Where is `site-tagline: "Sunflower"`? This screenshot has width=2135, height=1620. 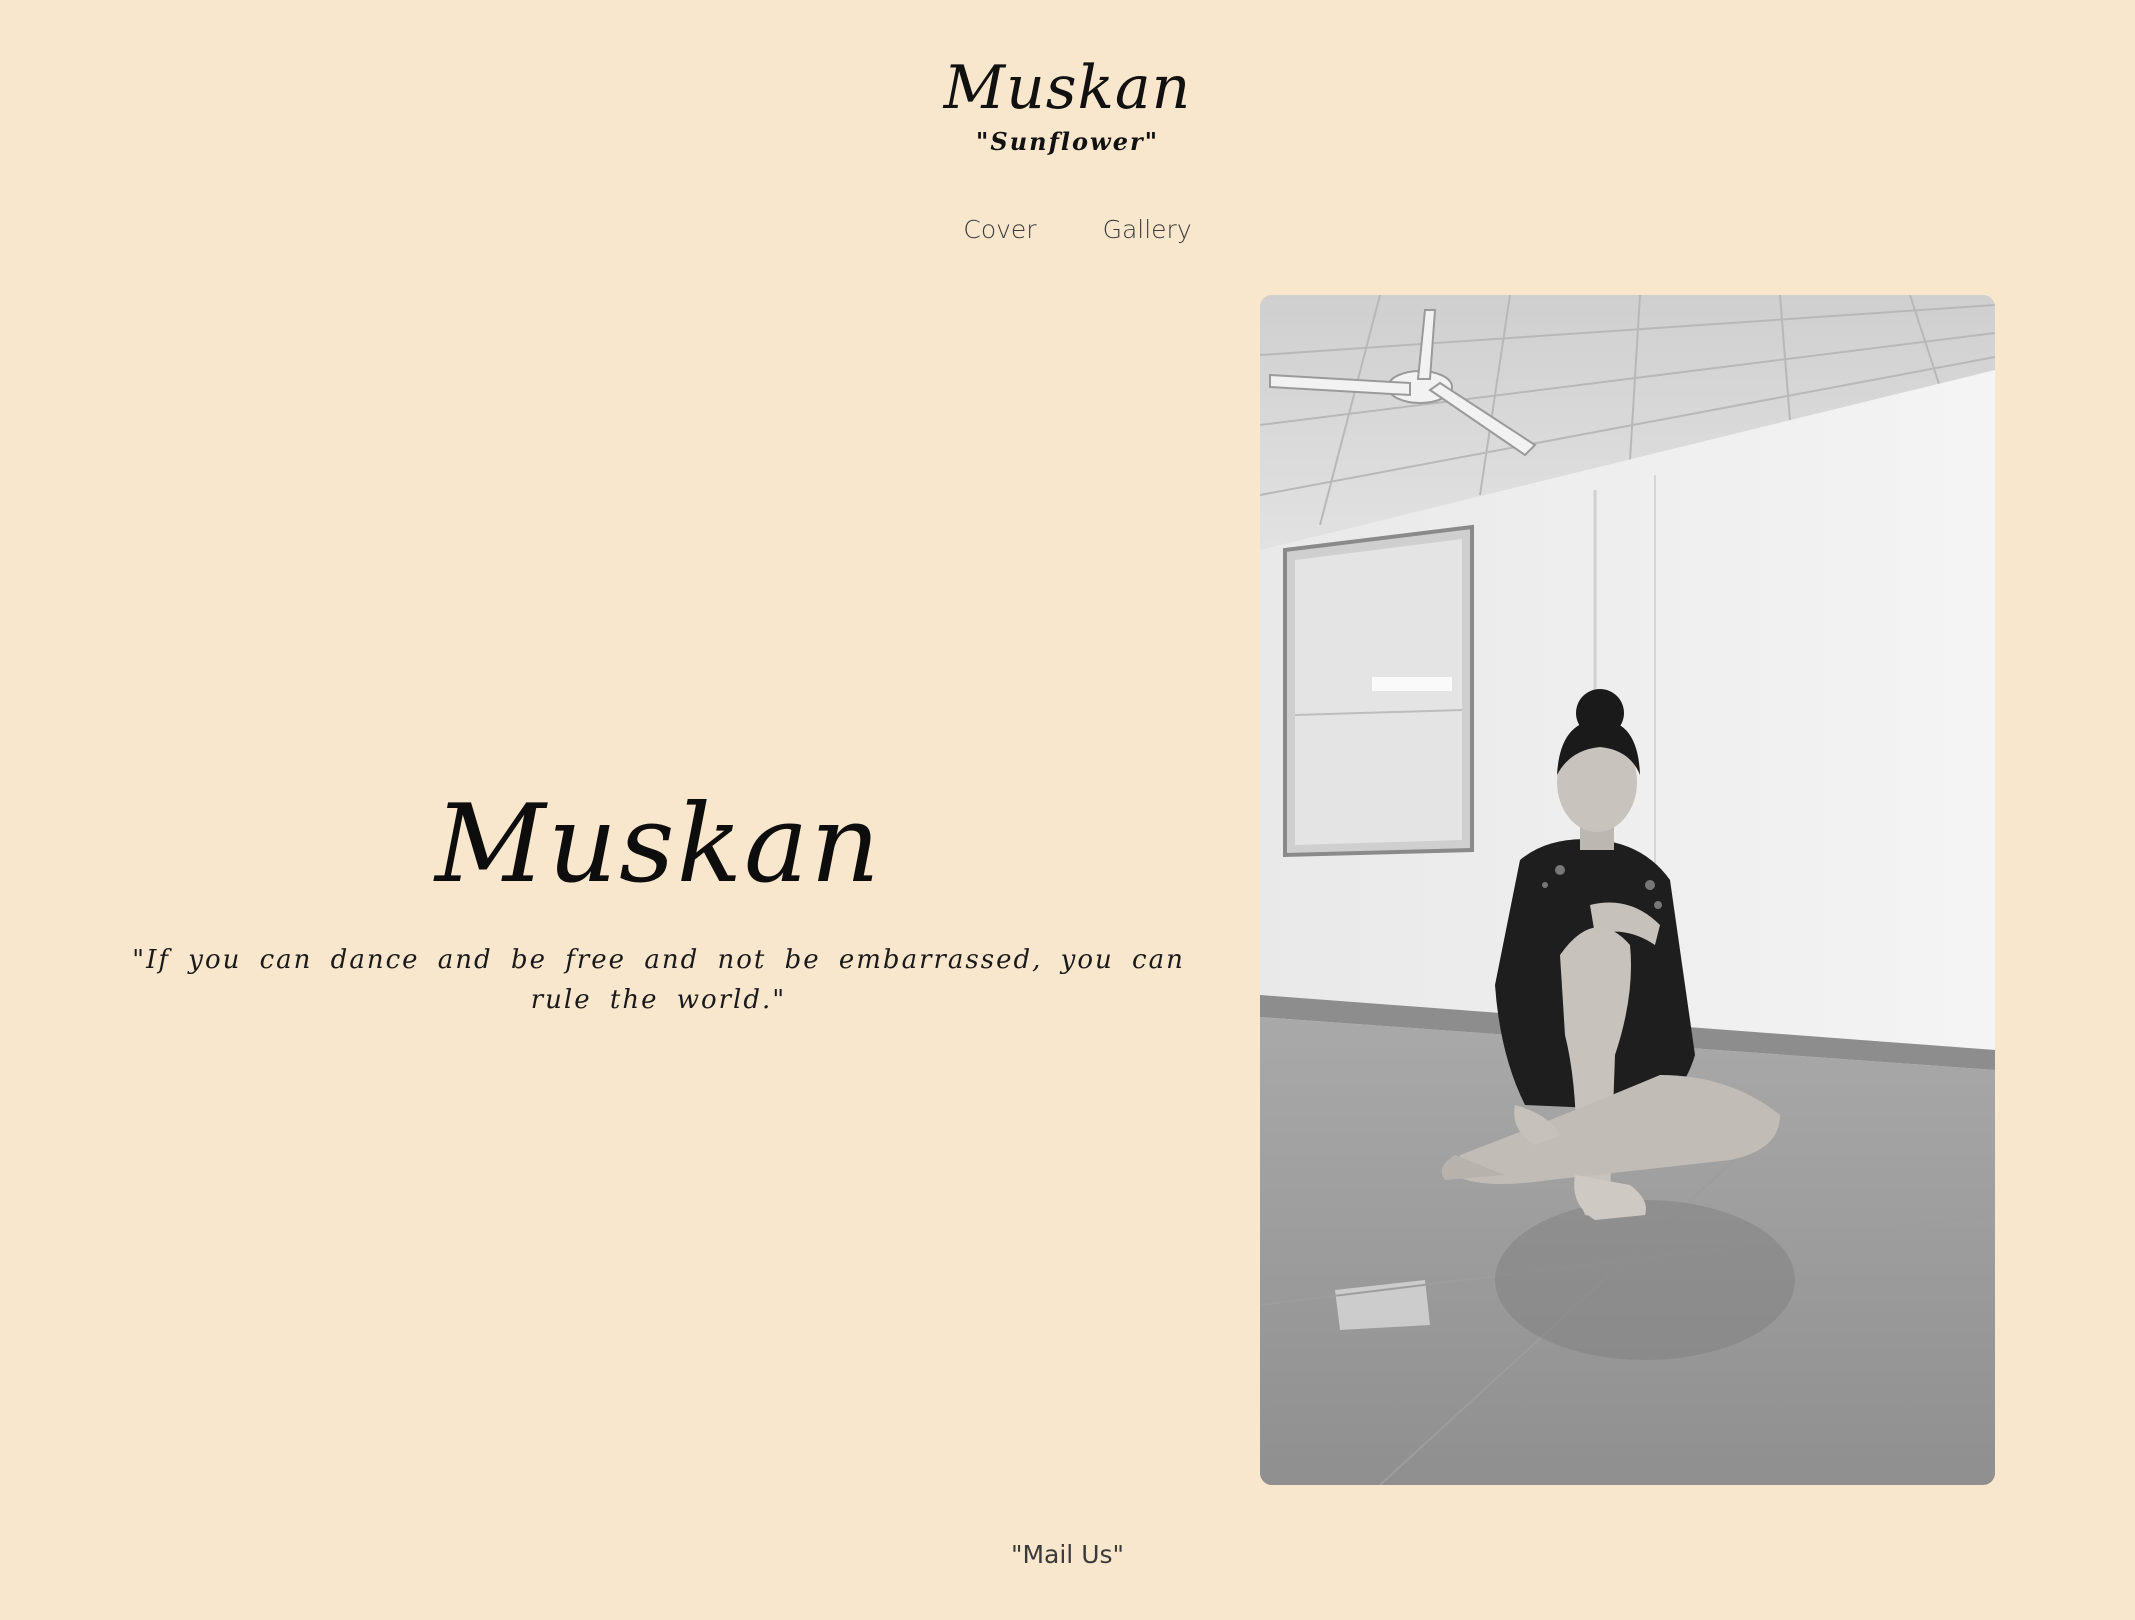
site-tagline: "Sunflower" is located at coordinates (1067, 141).